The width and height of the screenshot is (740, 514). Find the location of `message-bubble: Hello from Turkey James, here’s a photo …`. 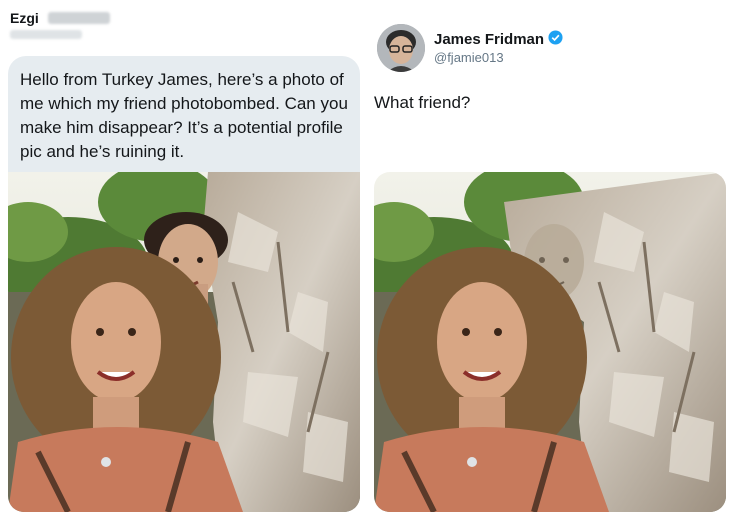

message-bubble: Hello from Turkey James, here’s a photo … is located at coordinates (184, 114).